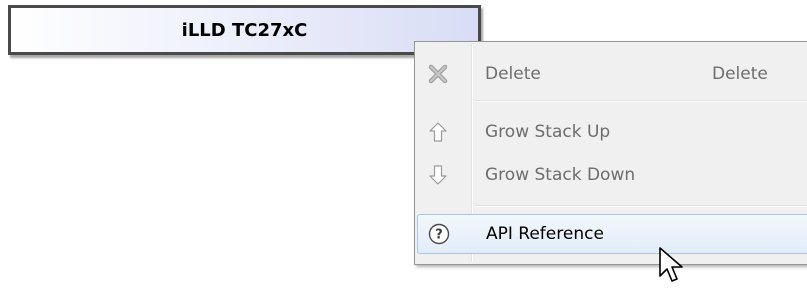 This screenshot has height=290, width=807. What do you see at coordinates (513, 74) in the screenshot?
I see `menu-item-delete-label: Delete` at bounding box center [513, 74].